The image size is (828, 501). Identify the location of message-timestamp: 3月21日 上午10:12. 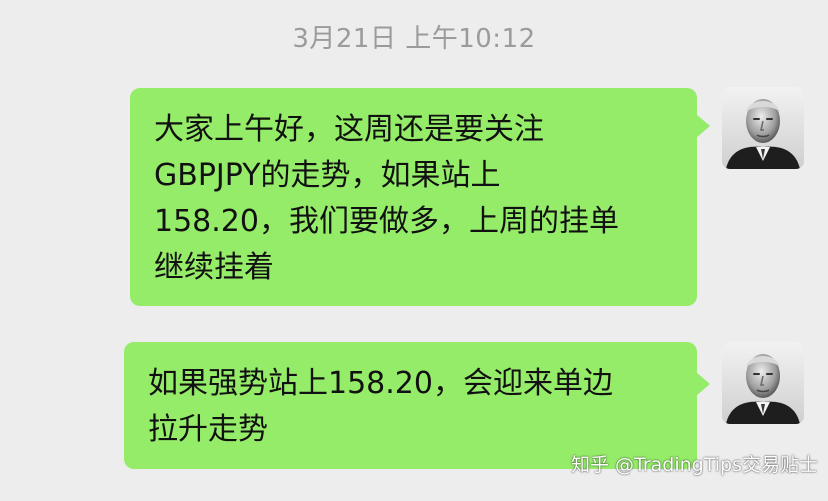
(414, 39).